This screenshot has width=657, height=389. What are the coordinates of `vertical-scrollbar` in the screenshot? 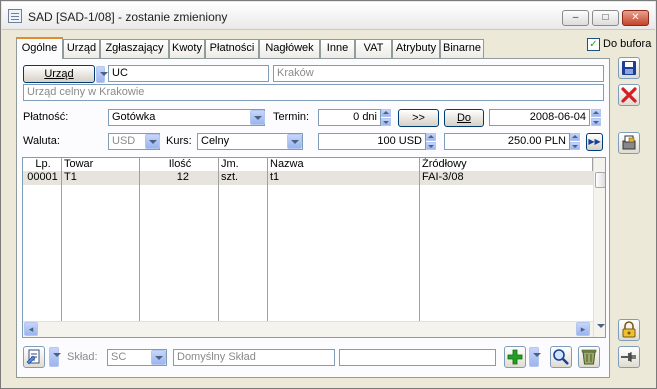 It's located at (599, 247).